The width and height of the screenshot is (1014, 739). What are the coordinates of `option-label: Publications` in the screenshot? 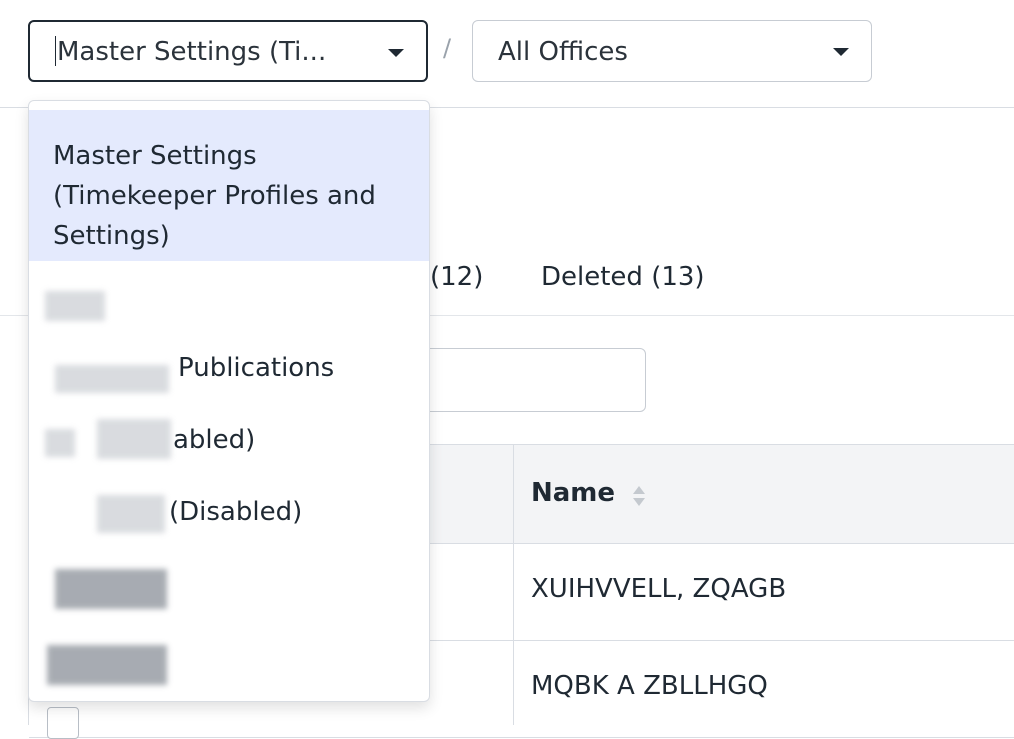 It's located at (256, 368).